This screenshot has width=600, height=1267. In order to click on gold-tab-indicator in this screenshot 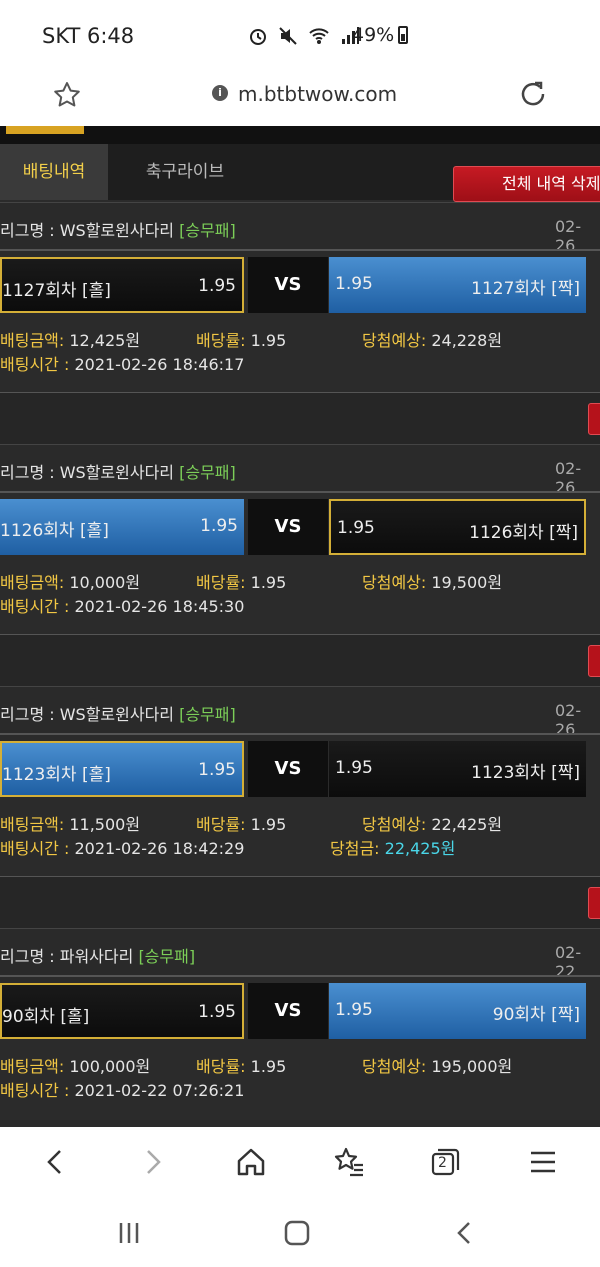, I will do `click(45, 130)`.